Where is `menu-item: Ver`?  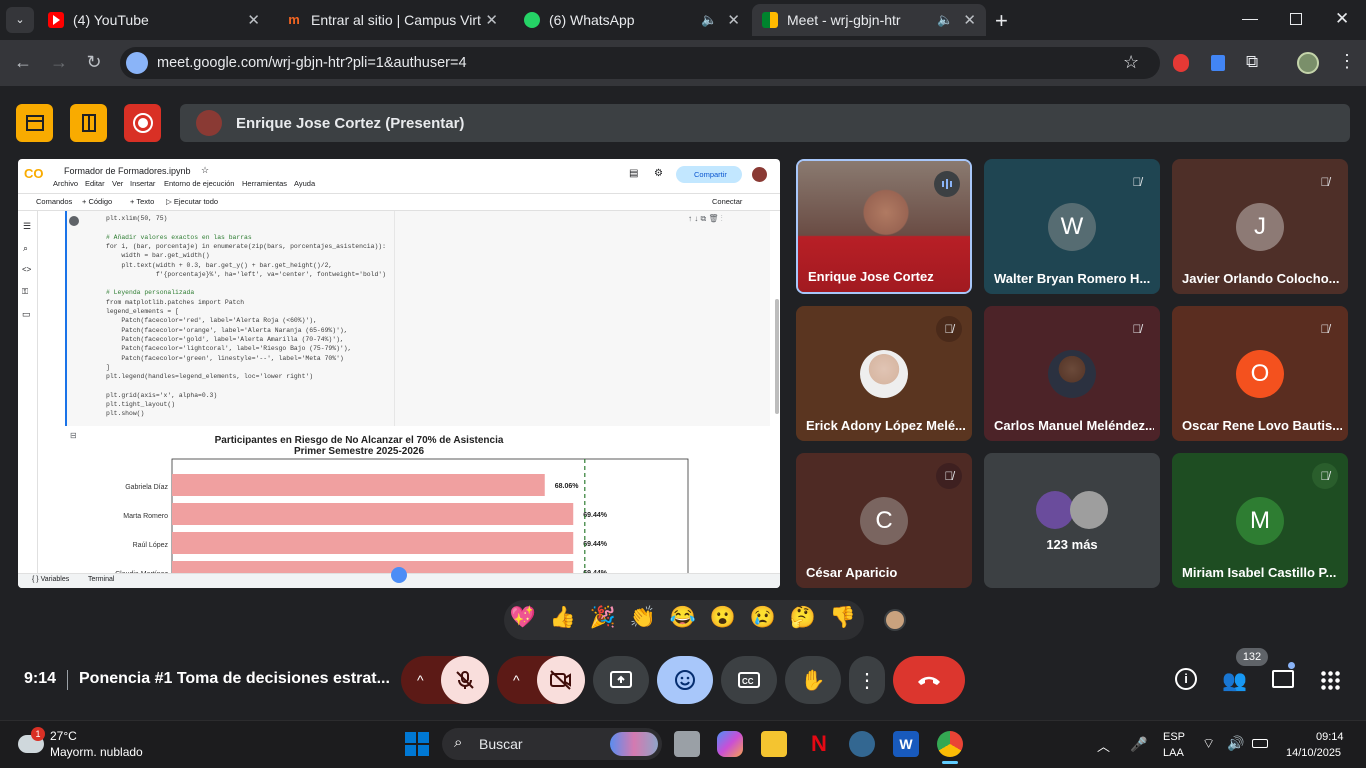
menu-item: Ver is located at coordinates (117, 183).